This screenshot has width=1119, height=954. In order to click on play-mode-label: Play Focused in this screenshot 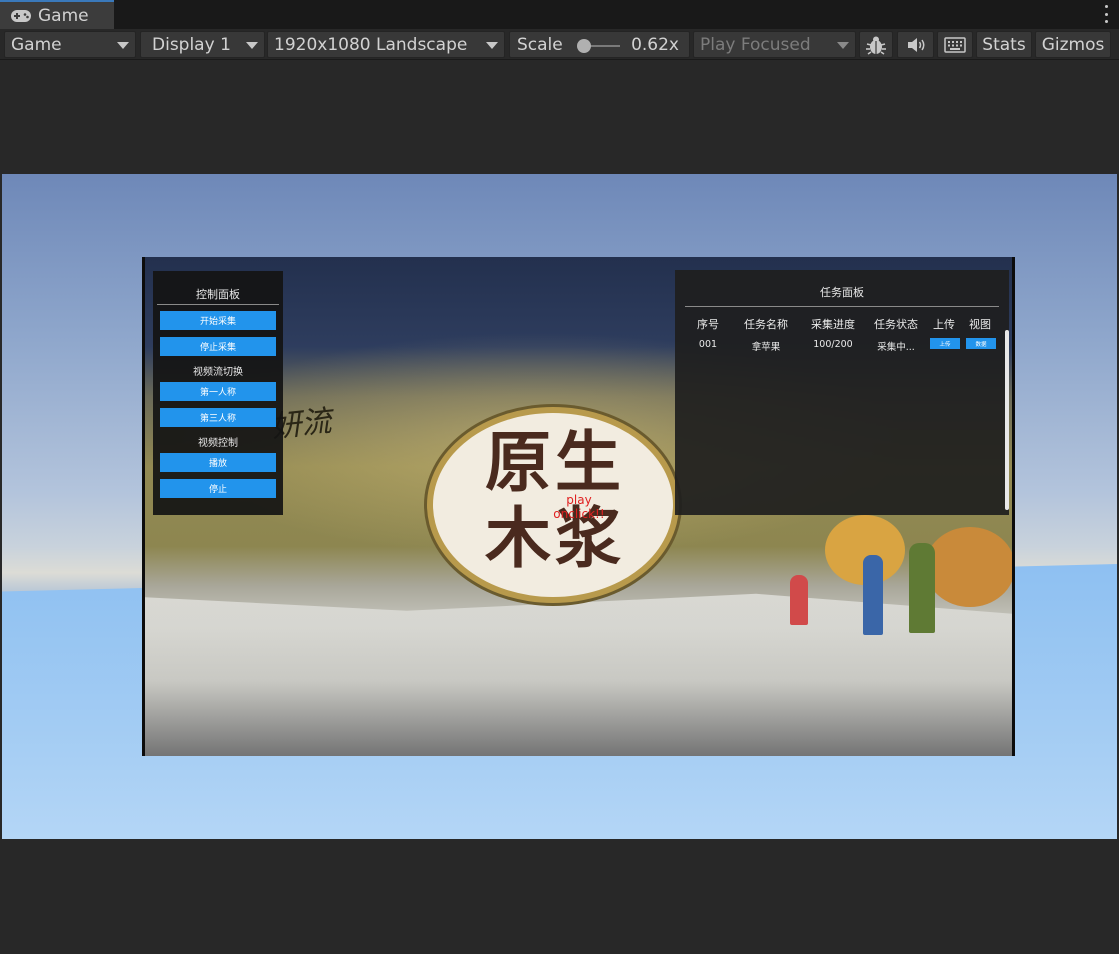, I will do `click(755, 44)`.